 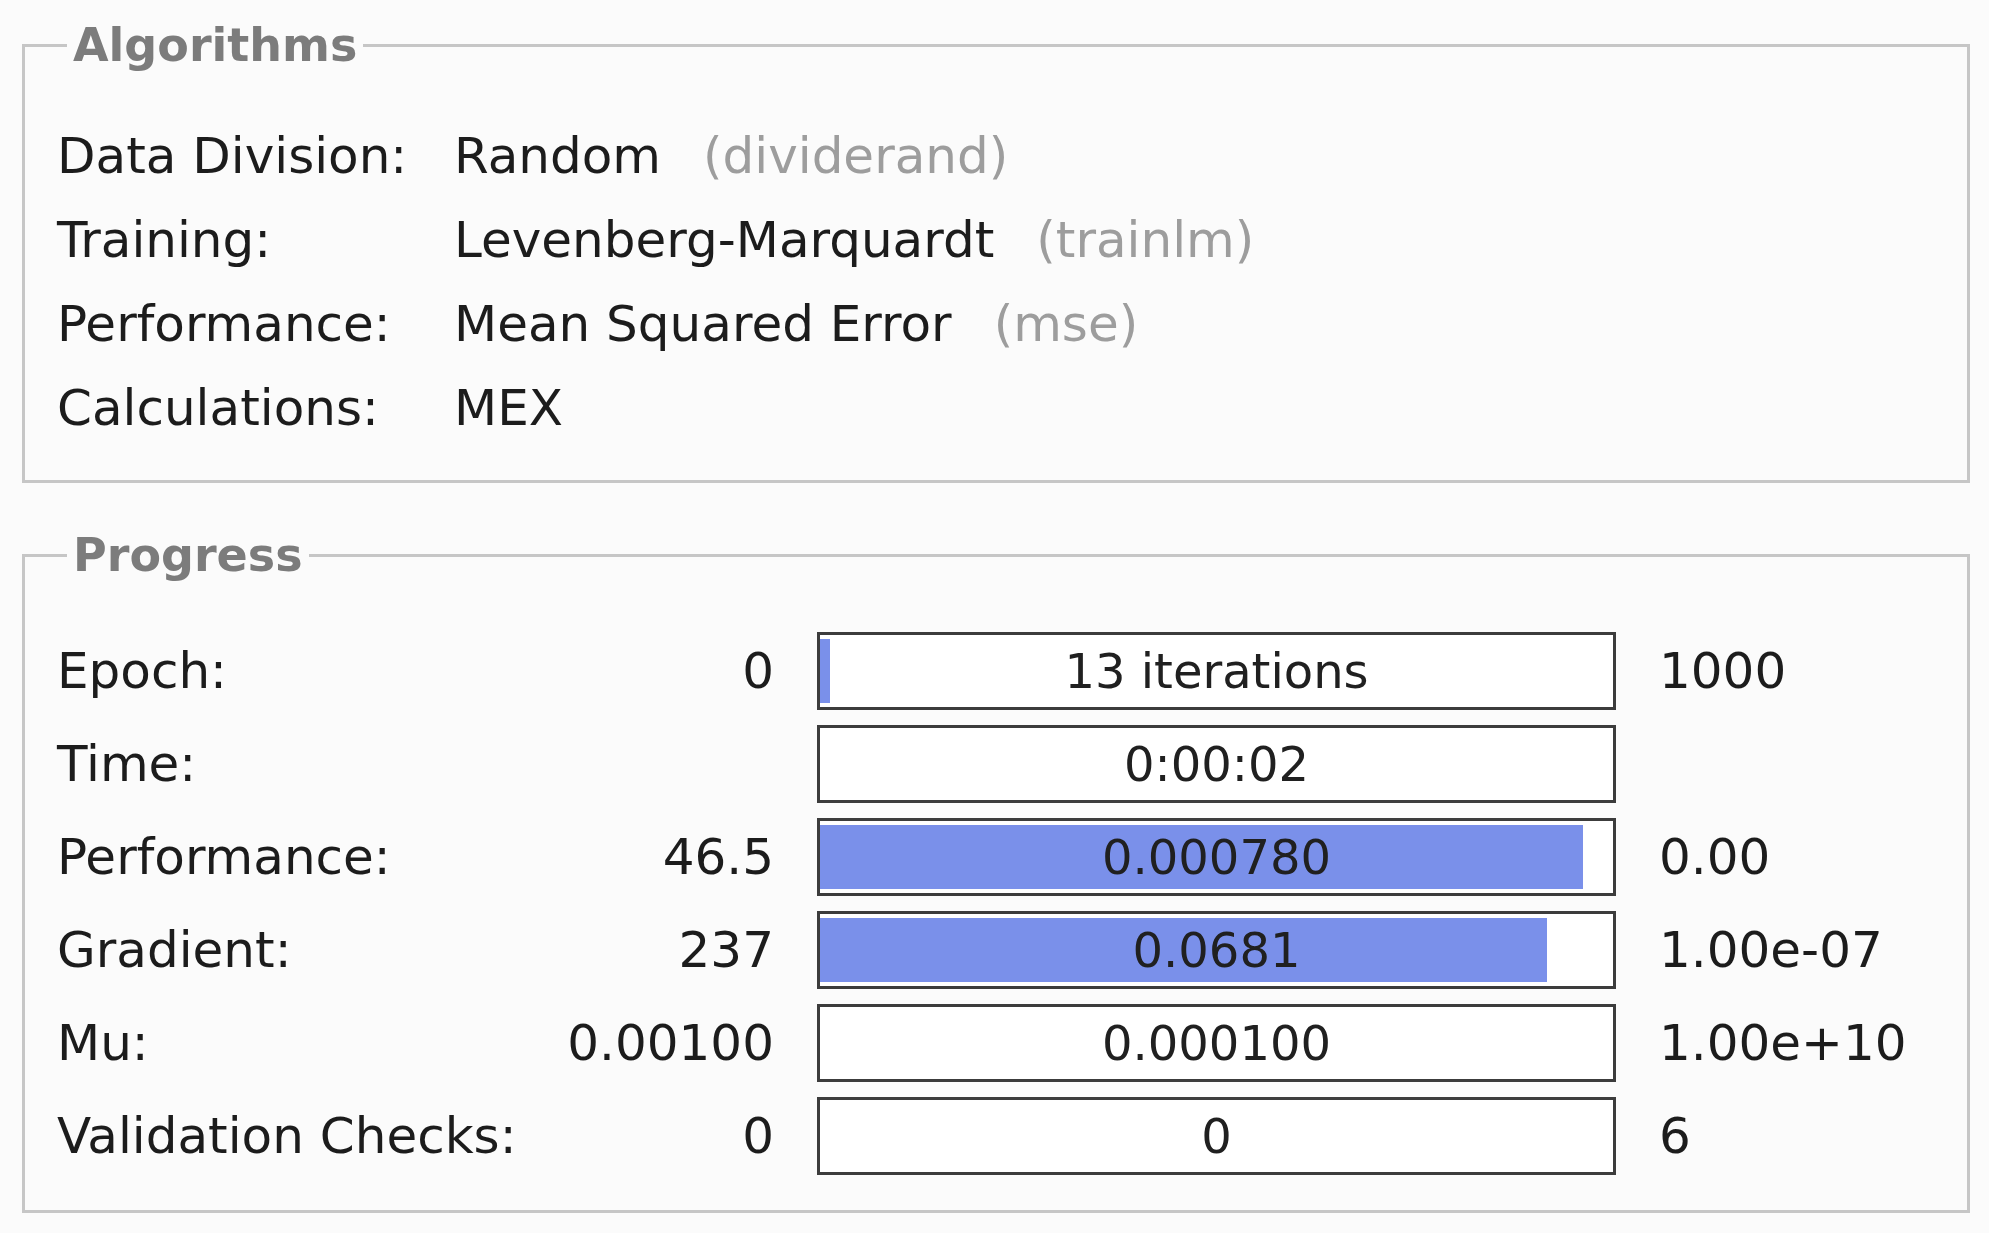 What do you see at coordinates (287, 1136) in the screenshot?
I see `row-label: Validation Checks:` at bounding box center [287, 1136].